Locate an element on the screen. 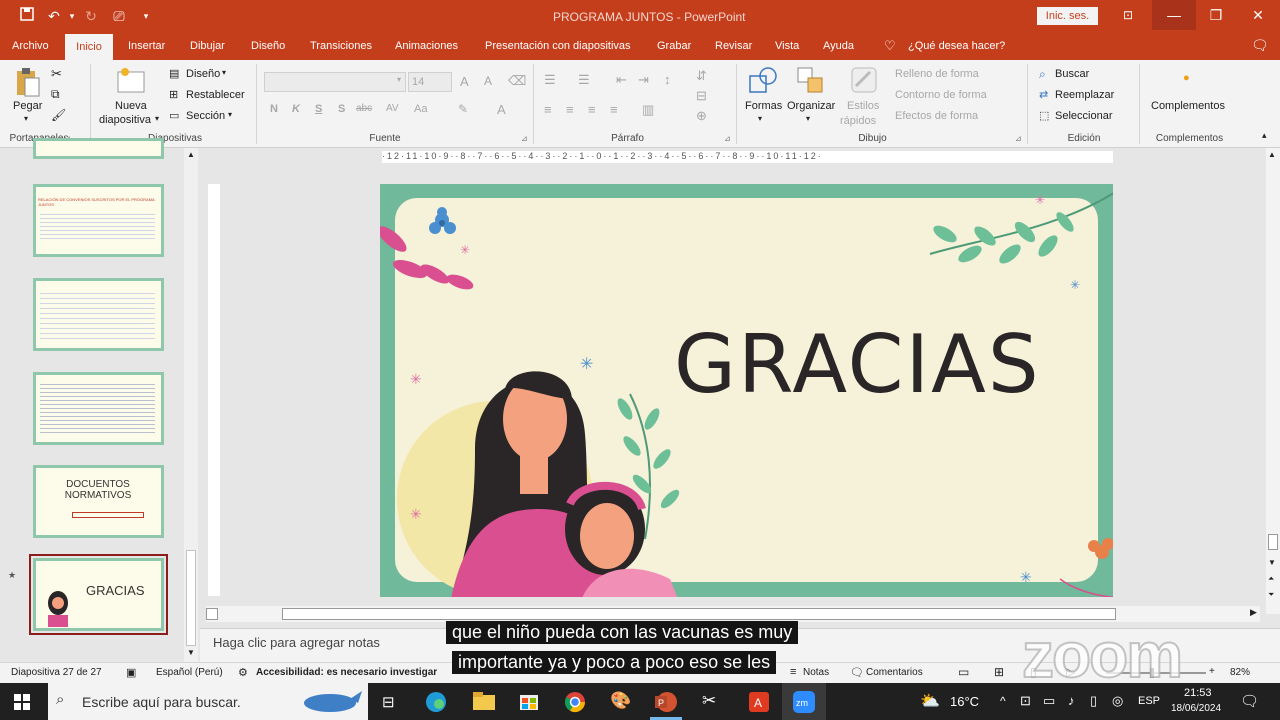 The width and height of the screenshot is (1280, 720). new-slide-label-1: Nueva is located at coordinates (131, 106).